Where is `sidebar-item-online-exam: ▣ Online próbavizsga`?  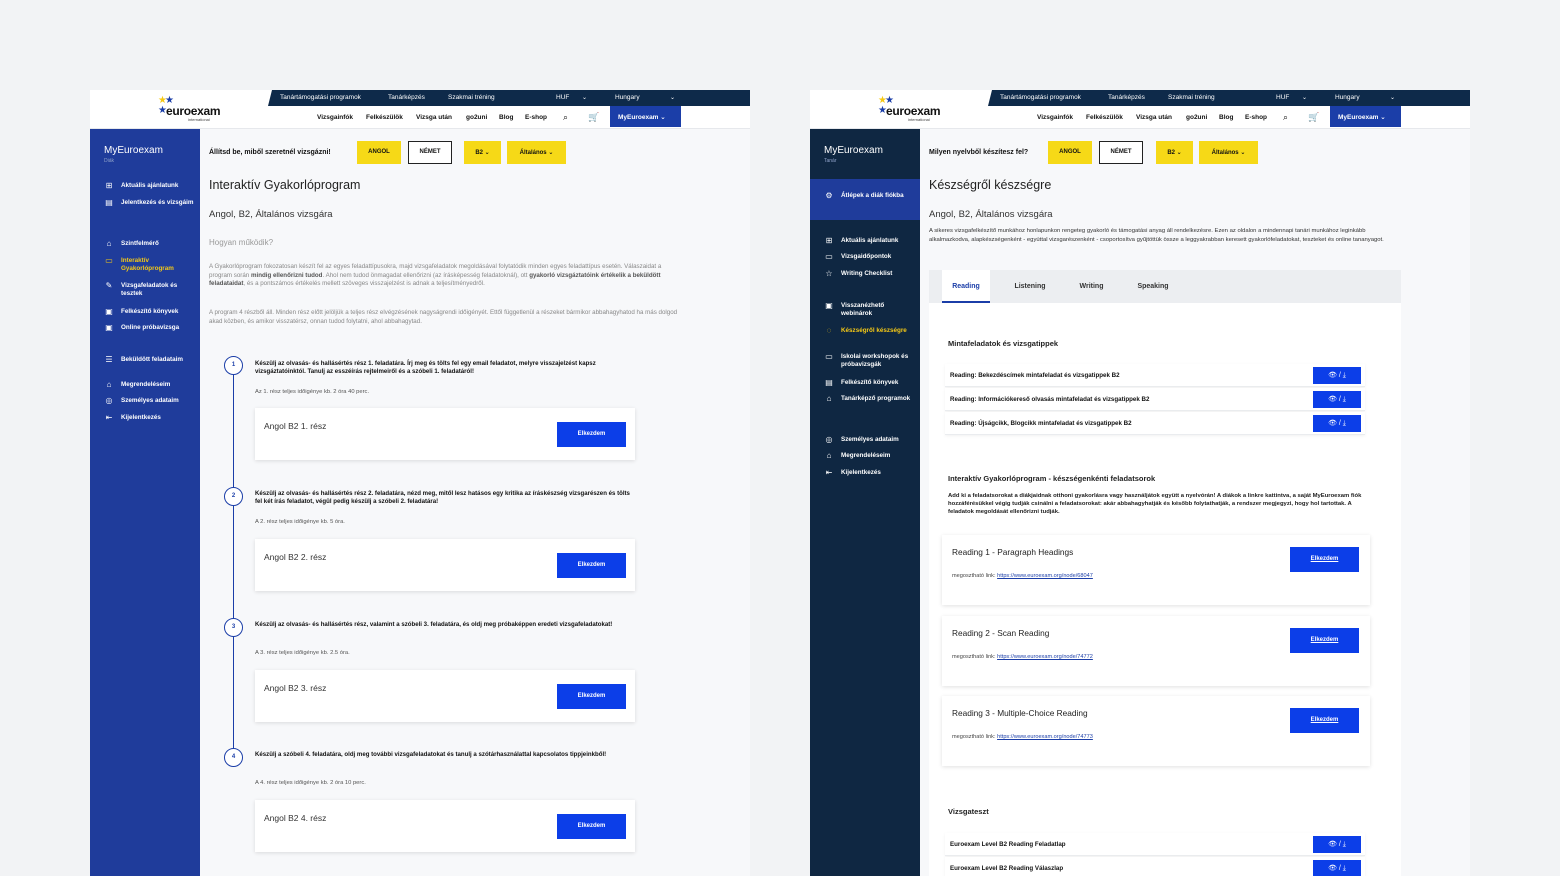 sidebar-item-online-exam: ▣ Online próbavizsga is located at coordinates (149, 328).